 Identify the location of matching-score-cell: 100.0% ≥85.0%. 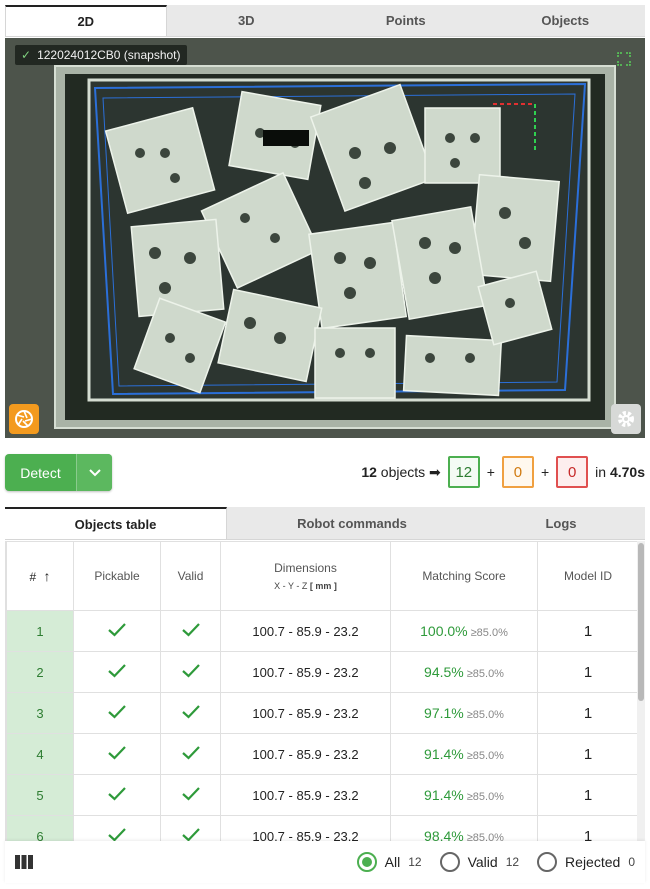
(464, 631).